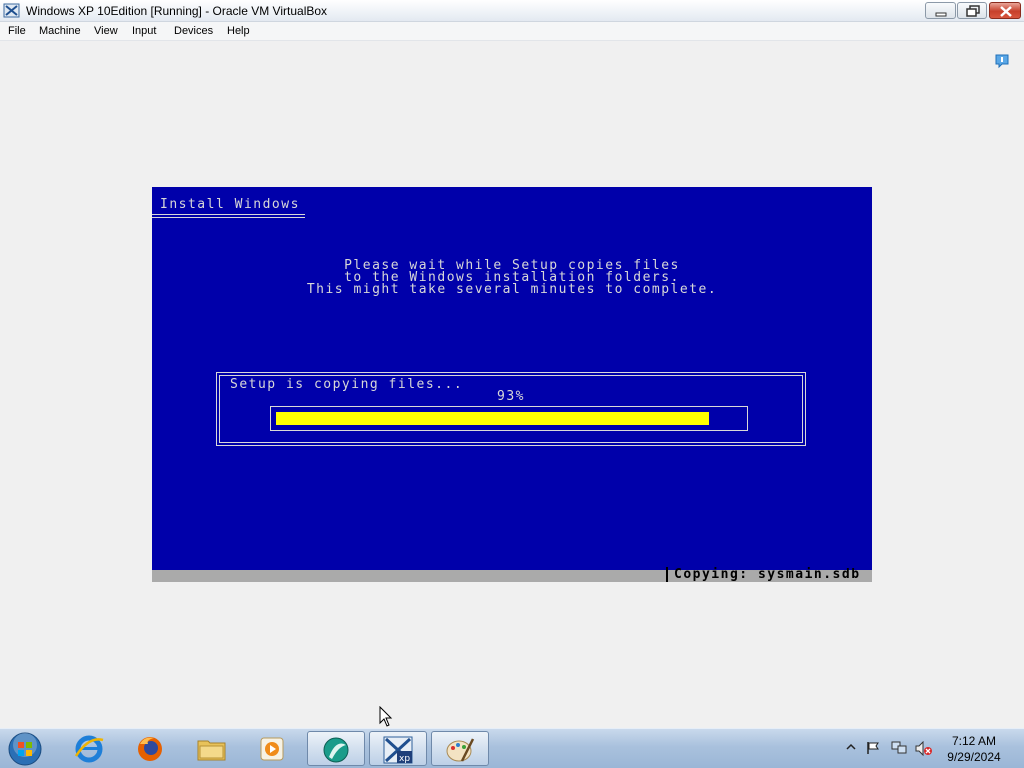 This screenshot has width=1024, height=768. Describe the element at coordinates (228, 216) in the screenshot. I see `heading-underline` at that location.